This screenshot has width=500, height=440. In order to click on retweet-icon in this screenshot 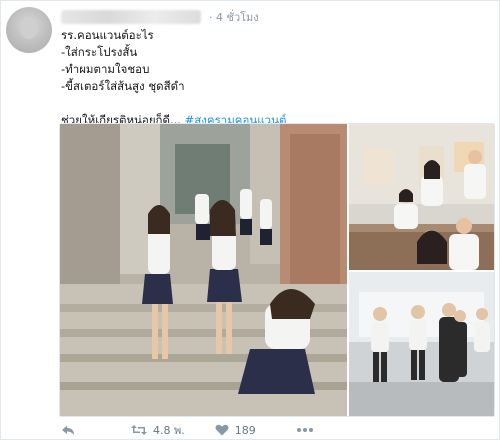, I will do `click(139, 430)`.